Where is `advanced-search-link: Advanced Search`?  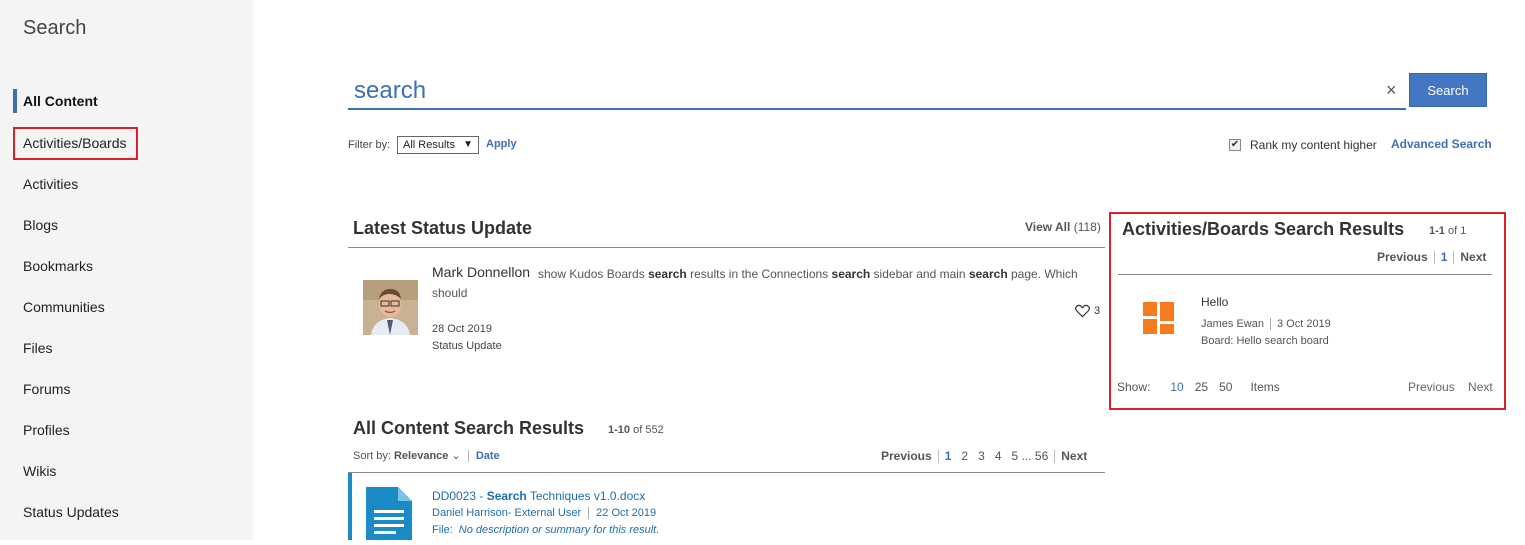 advanced-search-link: Advanced Search is located at coordinates (1441, 144).